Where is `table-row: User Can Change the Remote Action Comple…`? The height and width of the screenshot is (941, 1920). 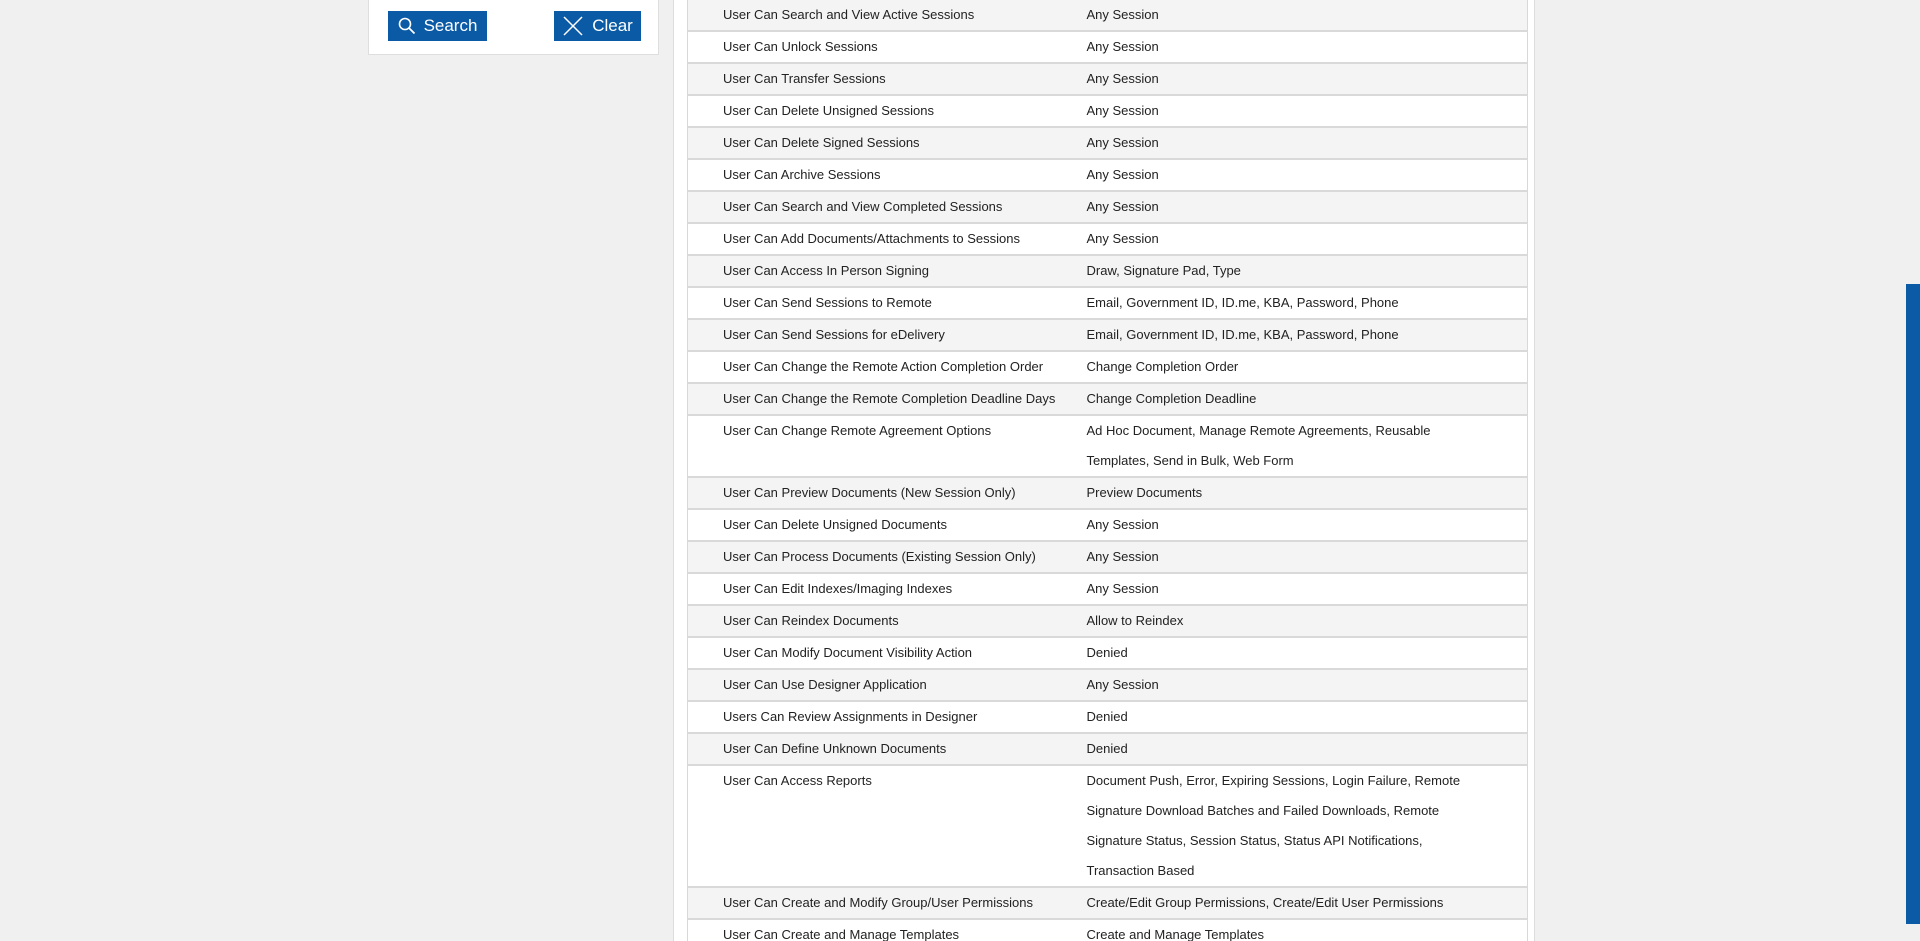 table-row: User Can Change the Remote Action Comple… is located at coordinates (1107, 367).